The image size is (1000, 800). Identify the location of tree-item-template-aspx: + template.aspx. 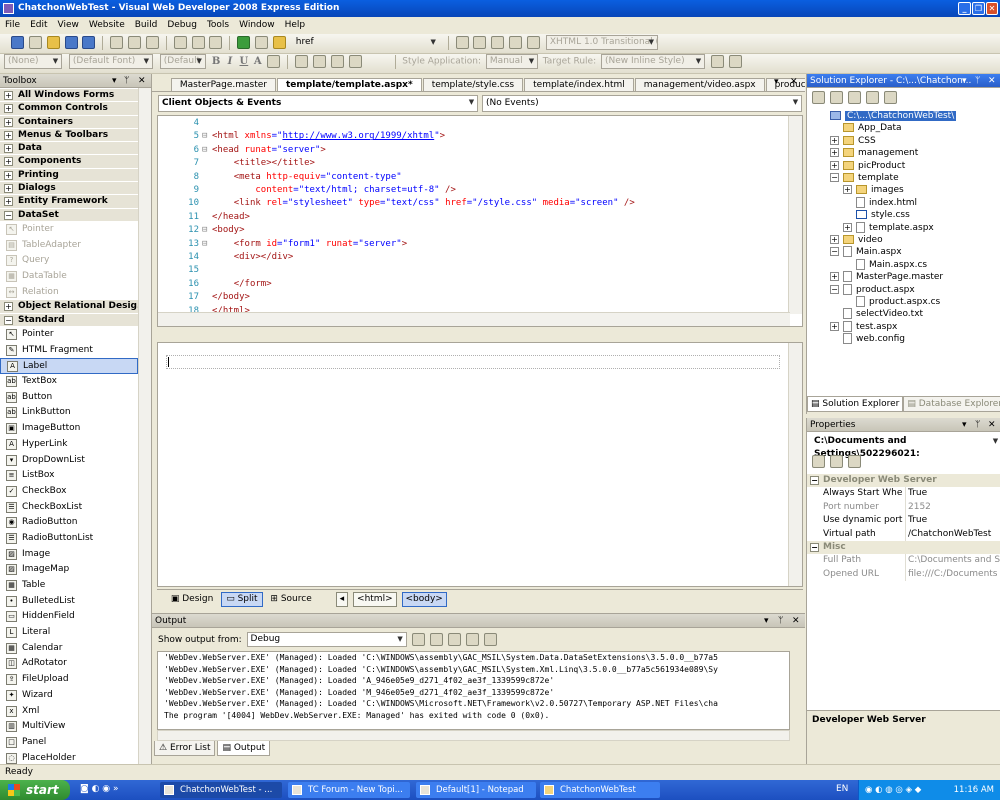
(888, 227).